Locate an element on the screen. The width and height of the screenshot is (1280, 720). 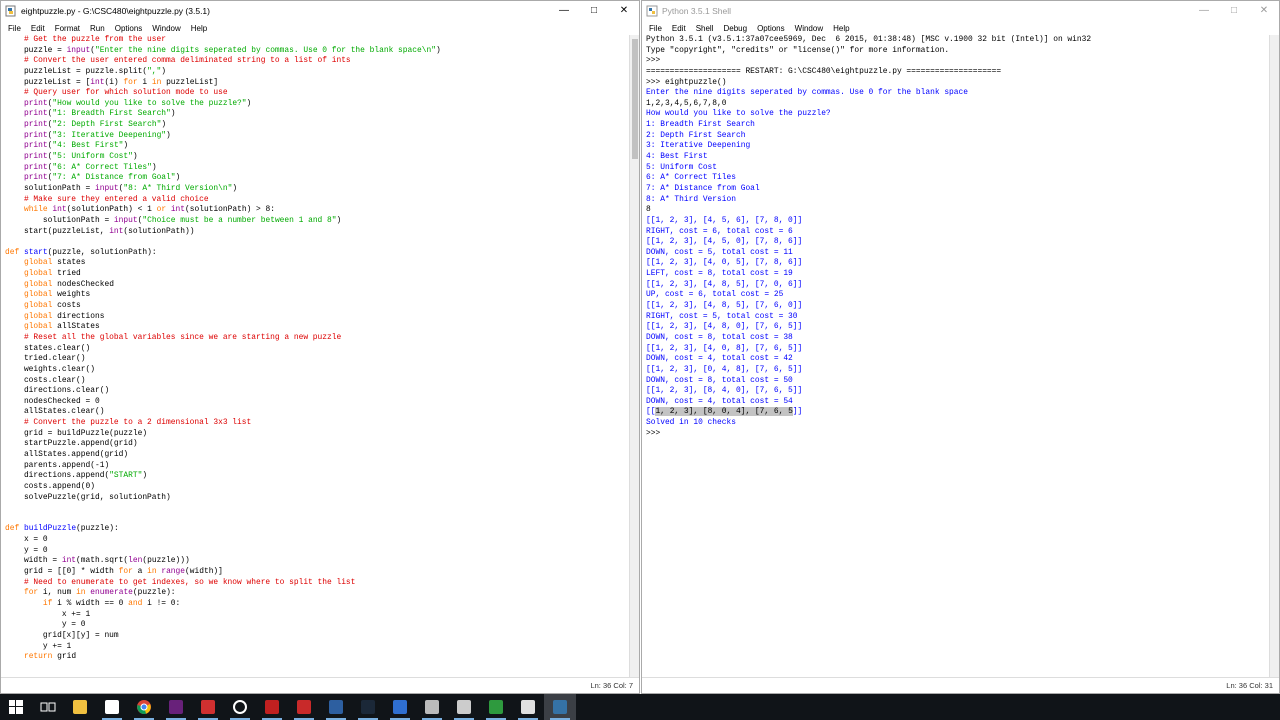
code-token: for is located at coordinates (125, 572).